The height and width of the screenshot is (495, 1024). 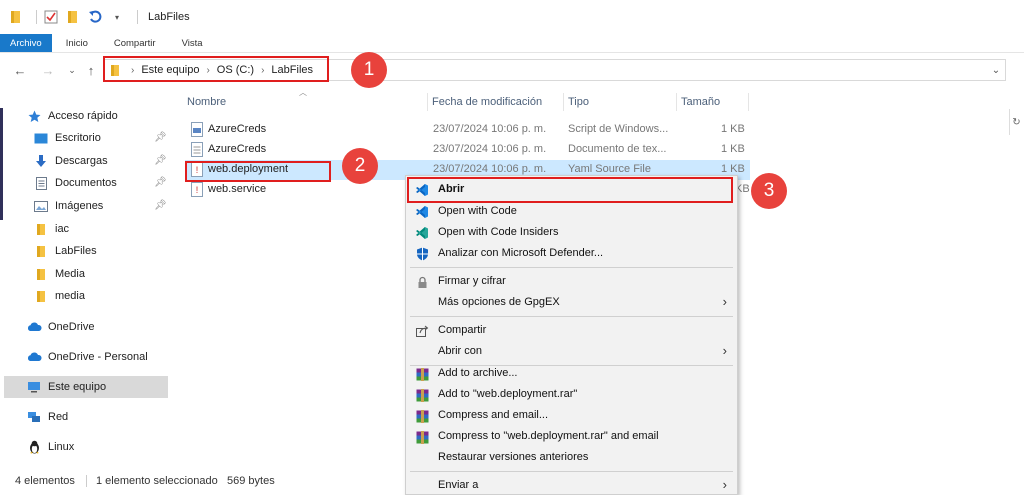 I want to click on refresh-icon: ↻, so click(x=1016, y=122).